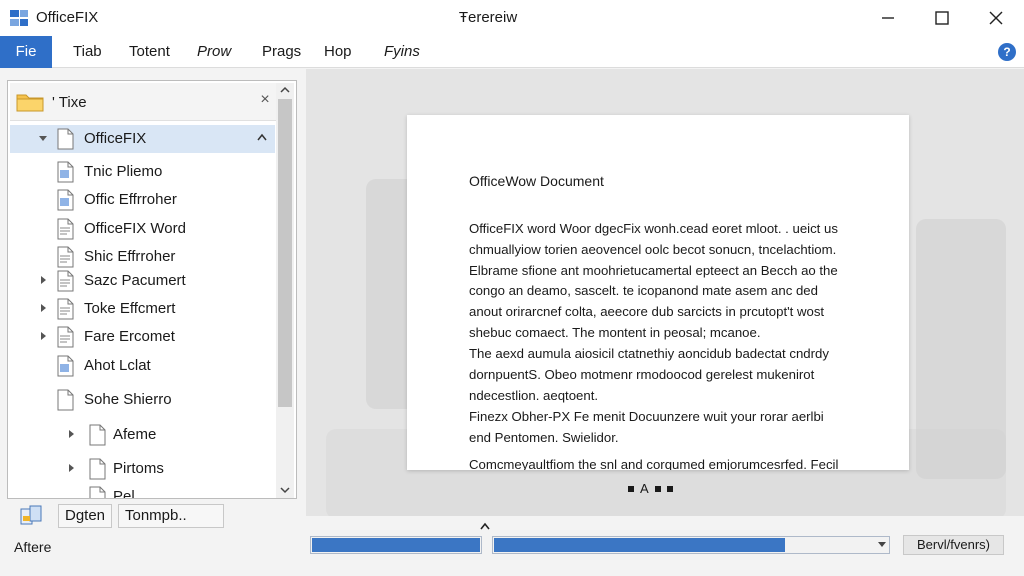  Describe the element at coordinates (657, 488) in the screenshot. I see `page-next-icon` at that location.